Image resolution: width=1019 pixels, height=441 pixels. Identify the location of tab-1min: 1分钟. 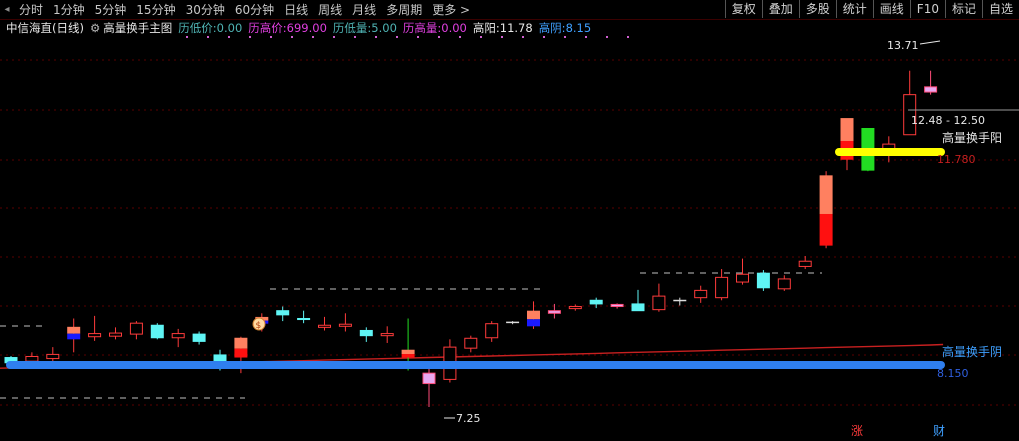
(69, 10).